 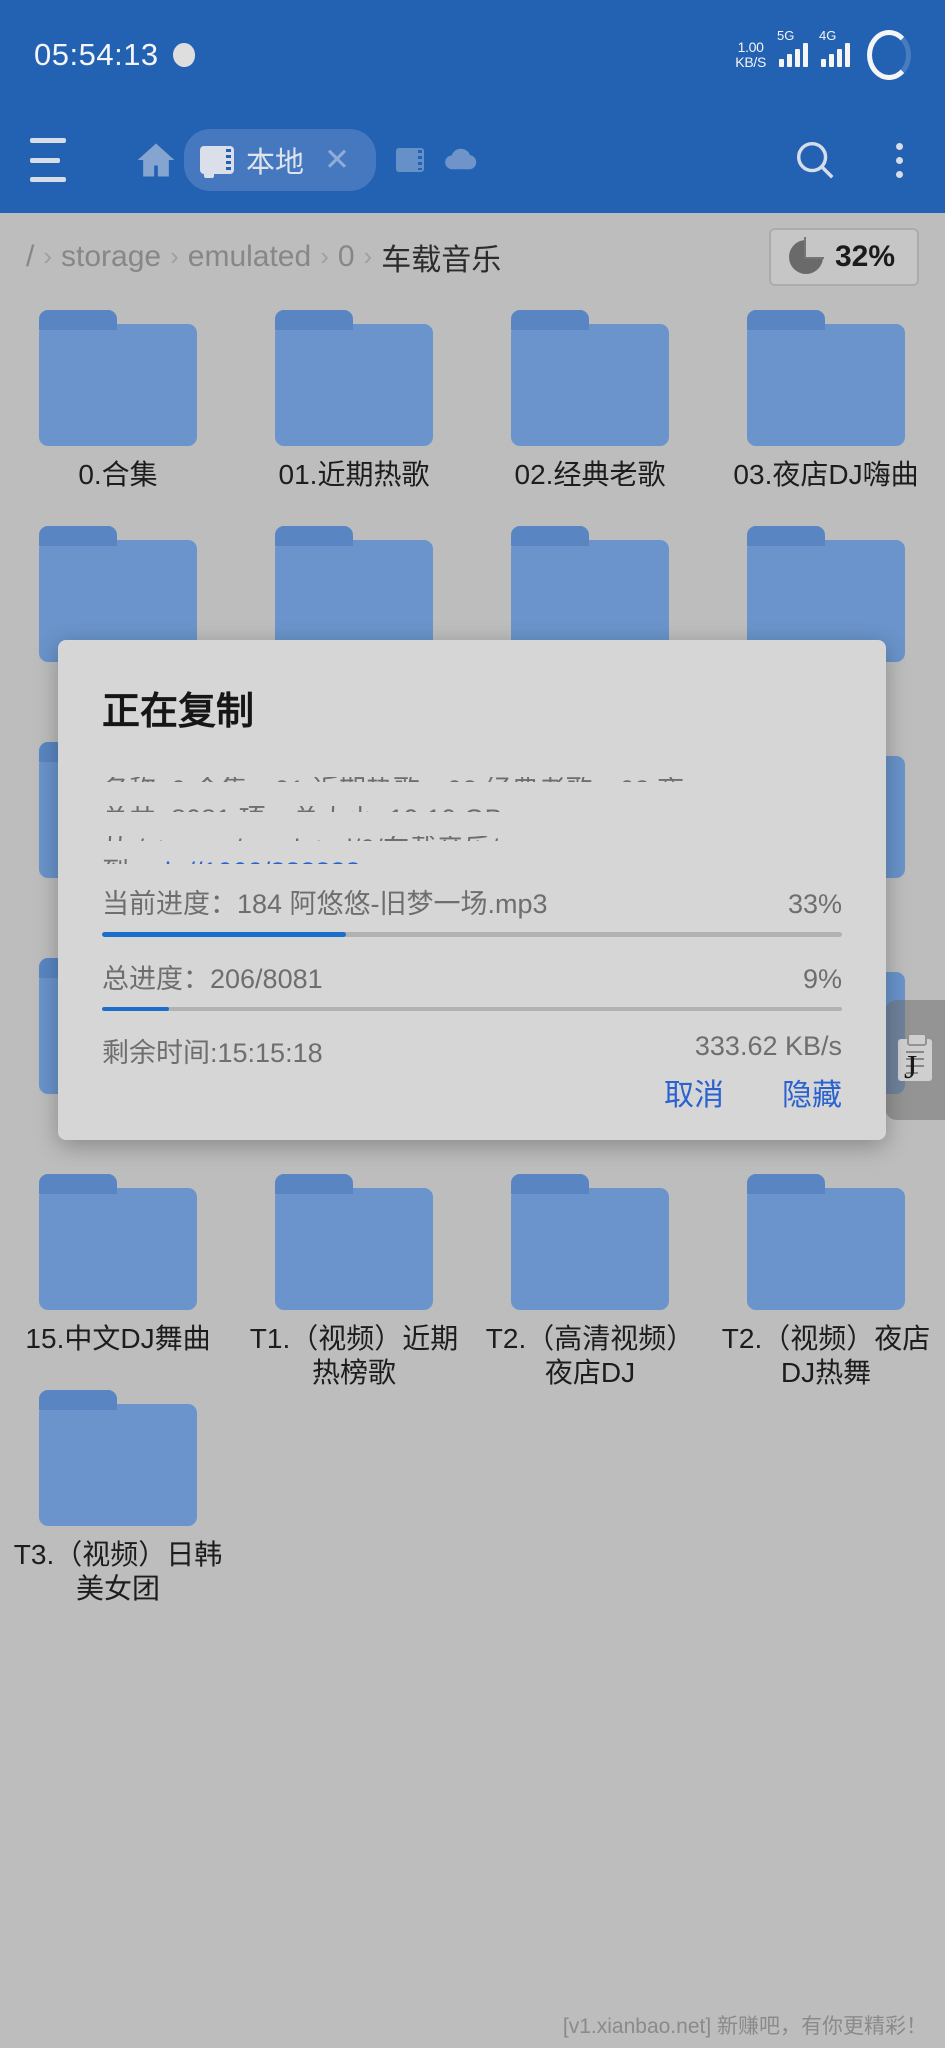 I want to click on current-progress-row: 当前进度：184 阿悠悠-旧梦一场.mp3 33%, so click(x=472, y=901).